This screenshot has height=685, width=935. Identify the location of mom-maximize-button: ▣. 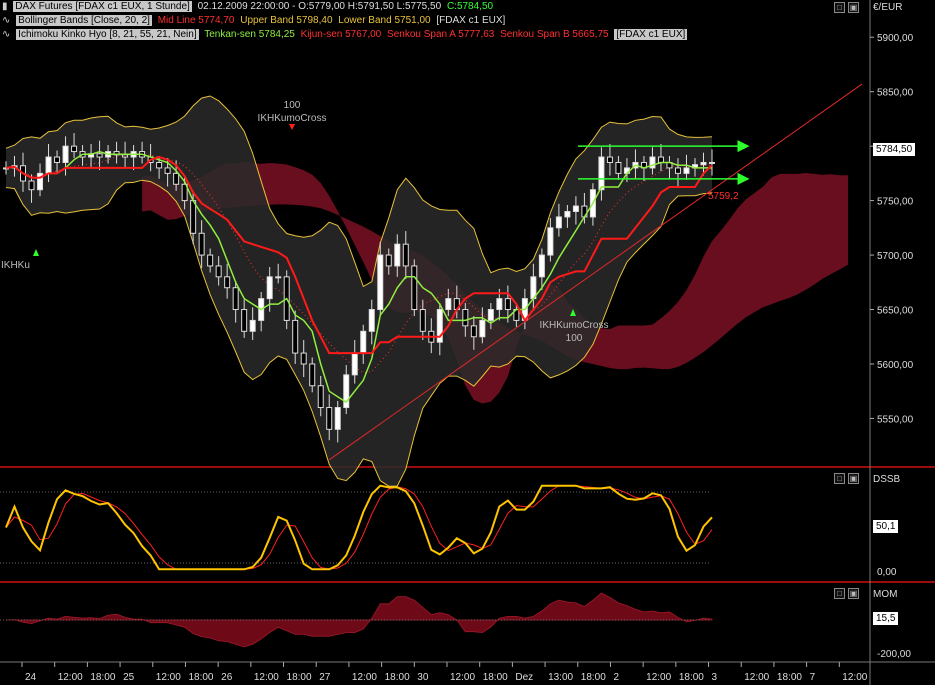
(853, 593).